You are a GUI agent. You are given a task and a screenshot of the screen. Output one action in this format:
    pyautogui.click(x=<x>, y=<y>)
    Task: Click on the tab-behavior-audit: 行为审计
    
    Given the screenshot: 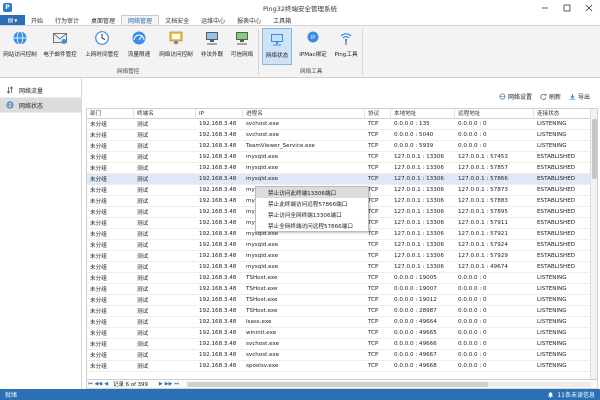 What is the action you would take?
    pyautogui.click(x=67, y=20)
    